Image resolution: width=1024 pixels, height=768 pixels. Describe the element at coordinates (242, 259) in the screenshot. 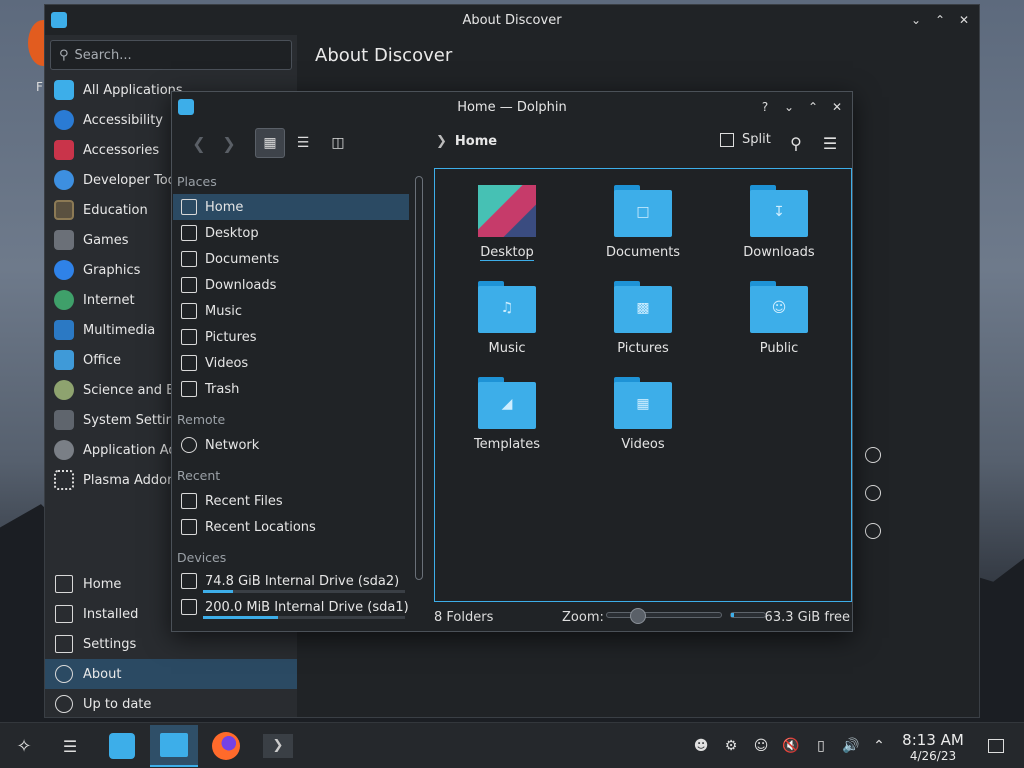

I see `place-label: Documents` at that location.